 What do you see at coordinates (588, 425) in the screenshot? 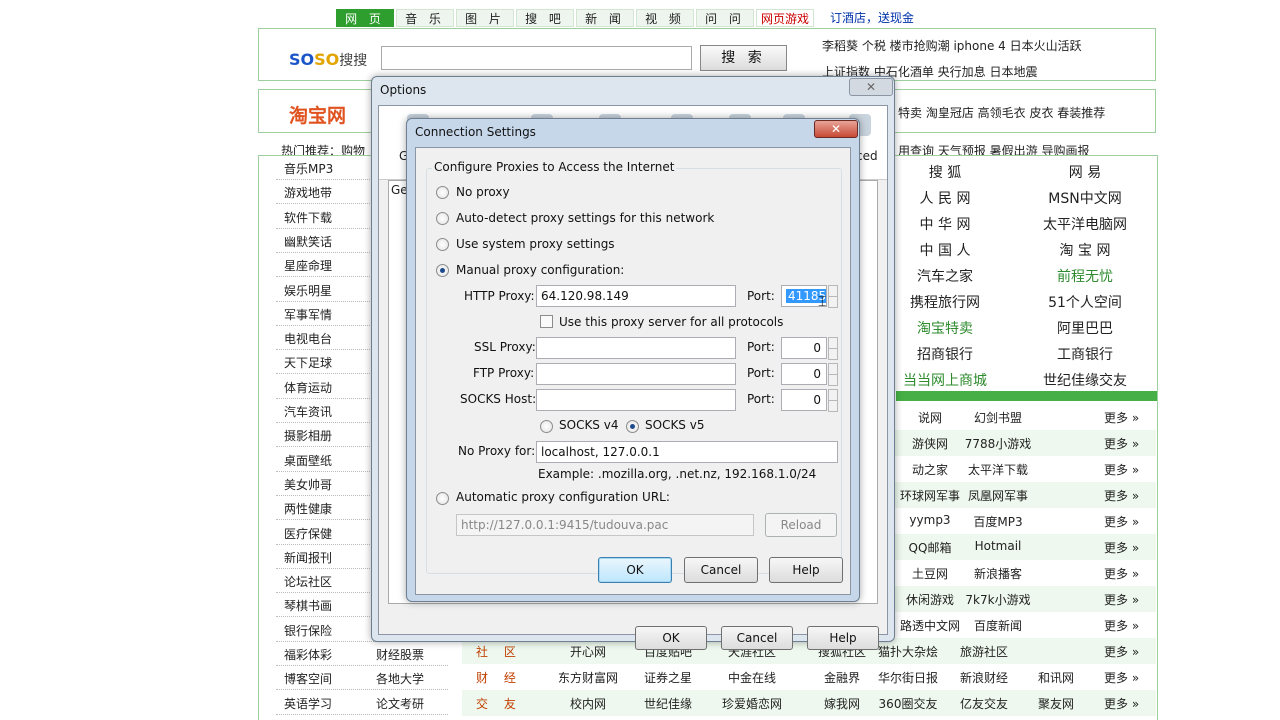
I see `socks-v4-label: SOCKS v4` at bounding box center [588, 425].